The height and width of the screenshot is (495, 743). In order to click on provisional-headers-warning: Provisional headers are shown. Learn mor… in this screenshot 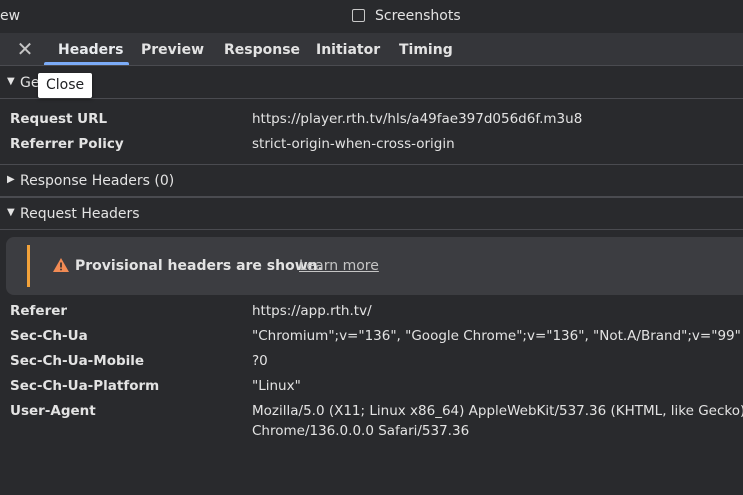, I will do `click(374, 266)`.